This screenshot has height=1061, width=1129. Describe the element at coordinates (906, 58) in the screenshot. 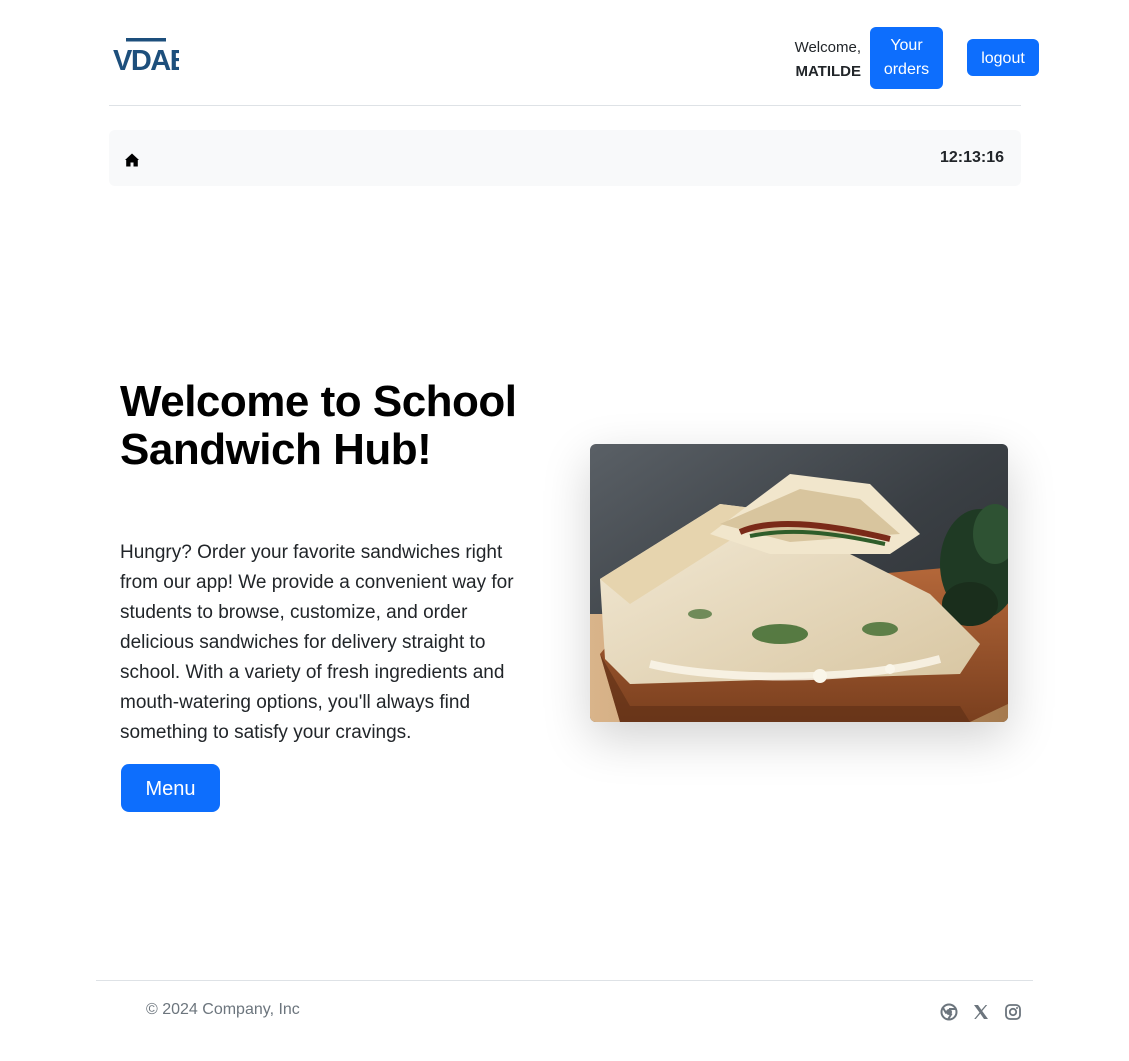

I see `your-orders-button: Your orders` at that location.